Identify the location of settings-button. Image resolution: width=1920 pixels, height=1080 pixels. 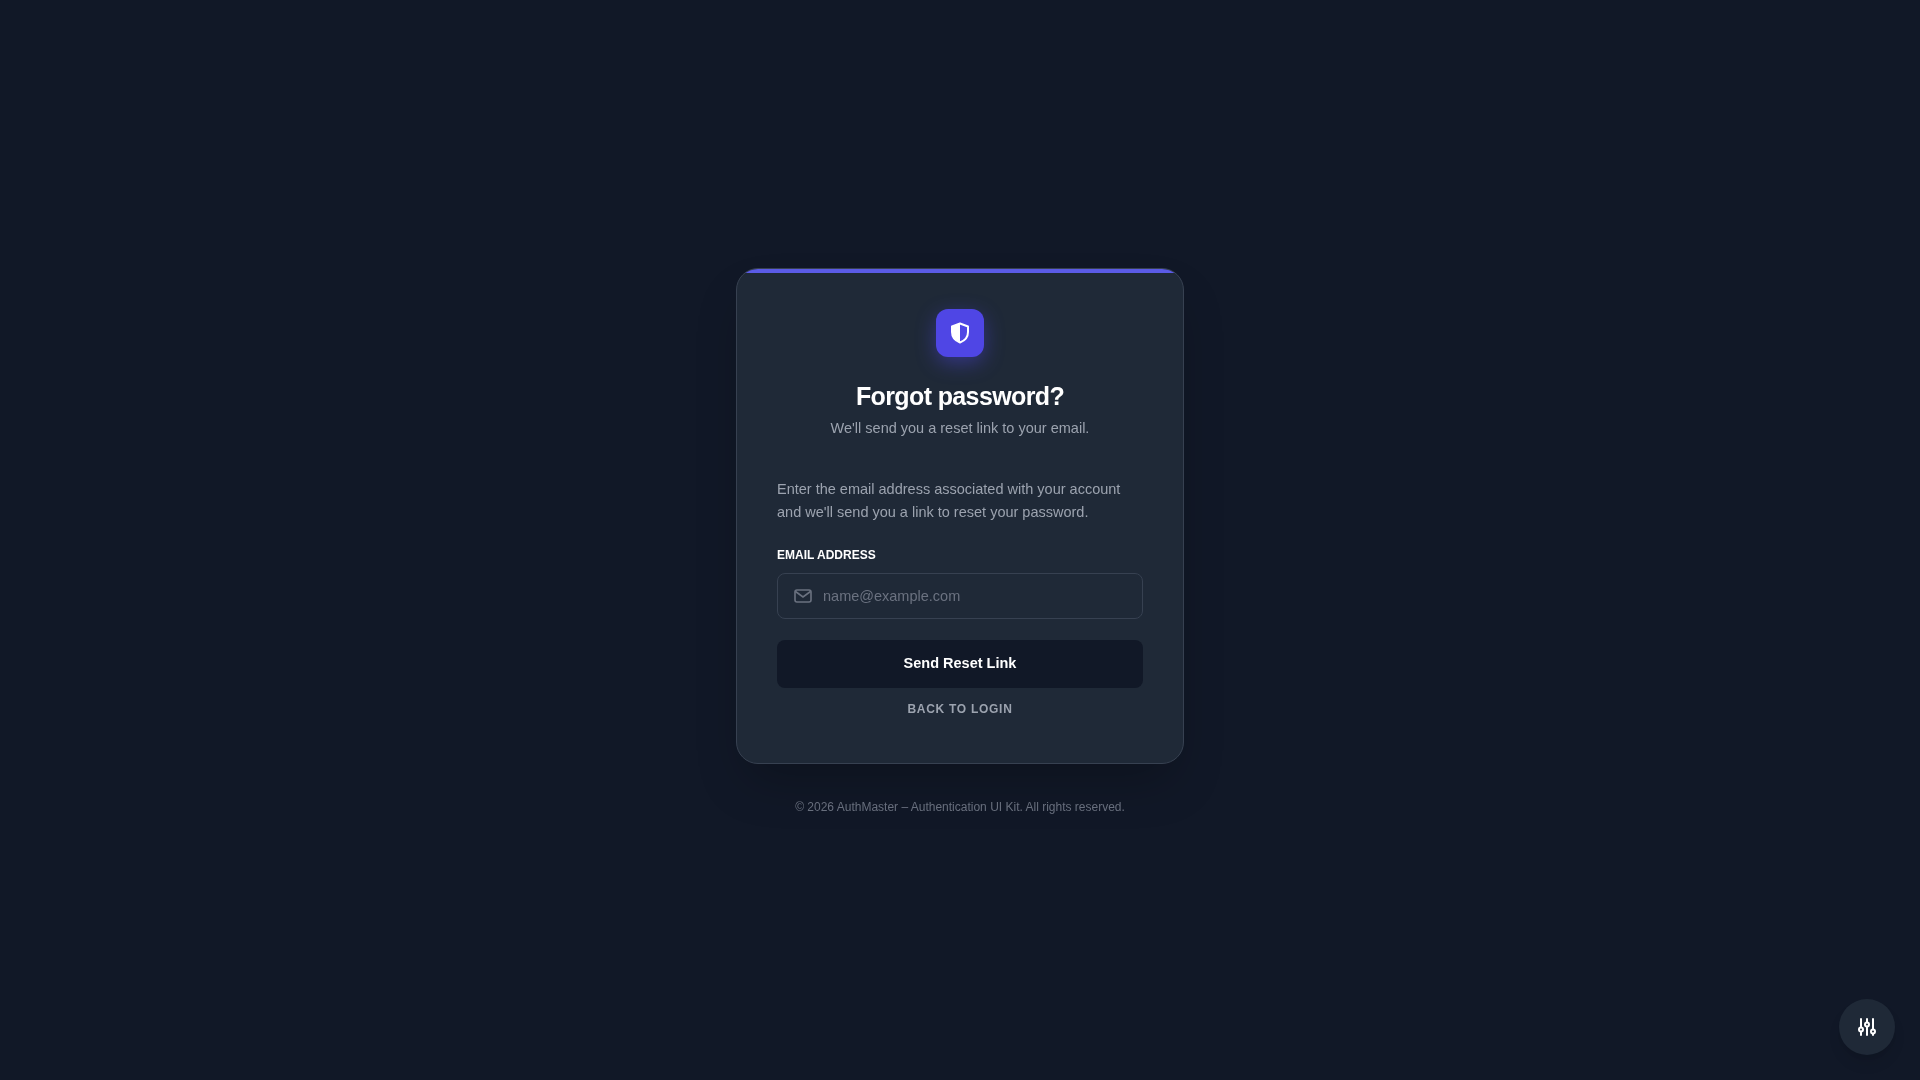
(1867, 1027).